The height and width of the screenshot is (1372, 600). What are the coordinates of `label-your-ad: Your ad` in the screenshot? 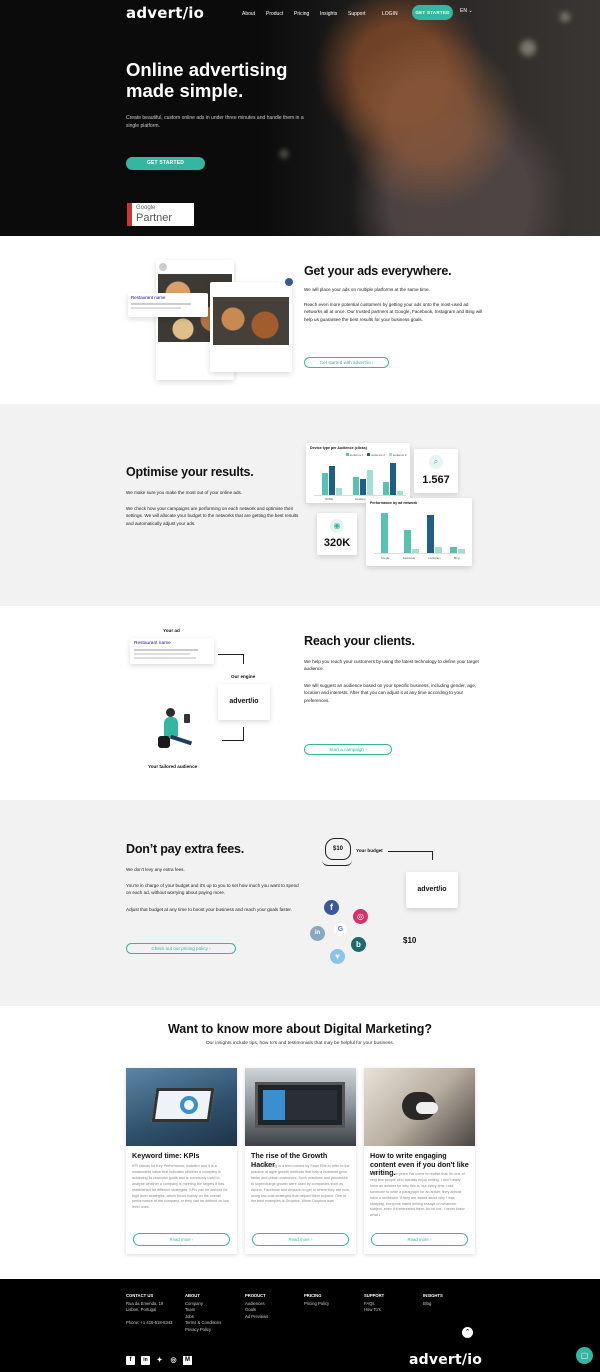 It's located at (171, 630).